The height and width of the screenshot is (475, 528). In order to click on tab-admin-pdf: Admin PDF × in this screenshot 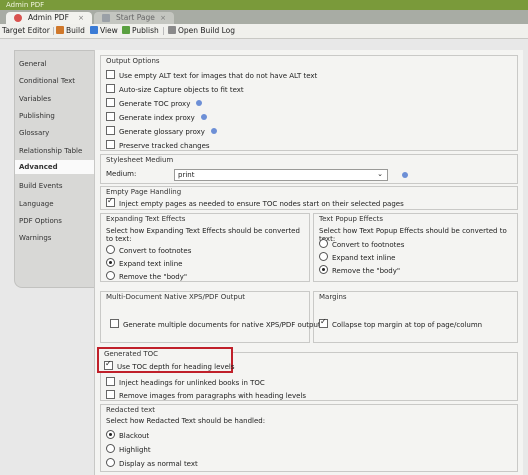, I will do `click(49, 18)`.